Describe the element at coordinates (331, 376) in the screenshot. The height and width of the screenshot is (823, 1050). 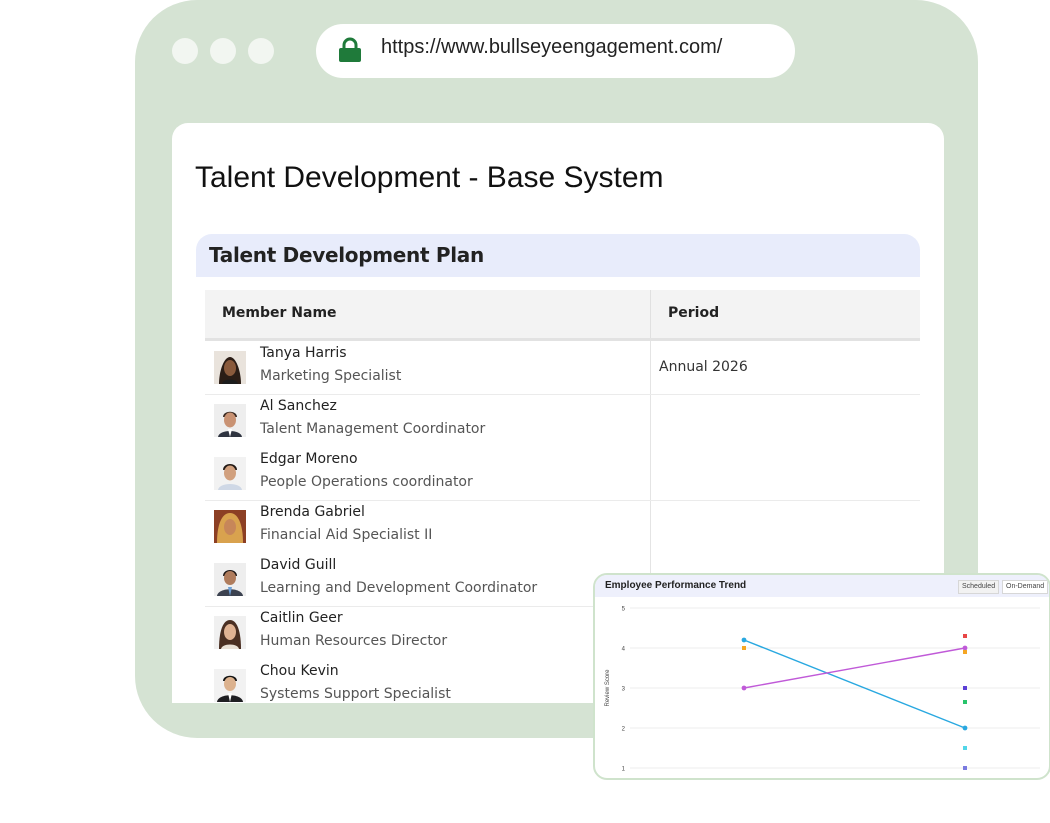
I see `member-role: Marketing Specialist` at that location.